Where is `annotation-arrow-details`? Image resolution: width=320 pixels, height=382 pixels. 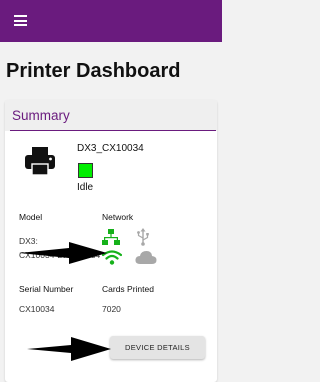 annotation-arrow-details is located at coordinates (69, 349).